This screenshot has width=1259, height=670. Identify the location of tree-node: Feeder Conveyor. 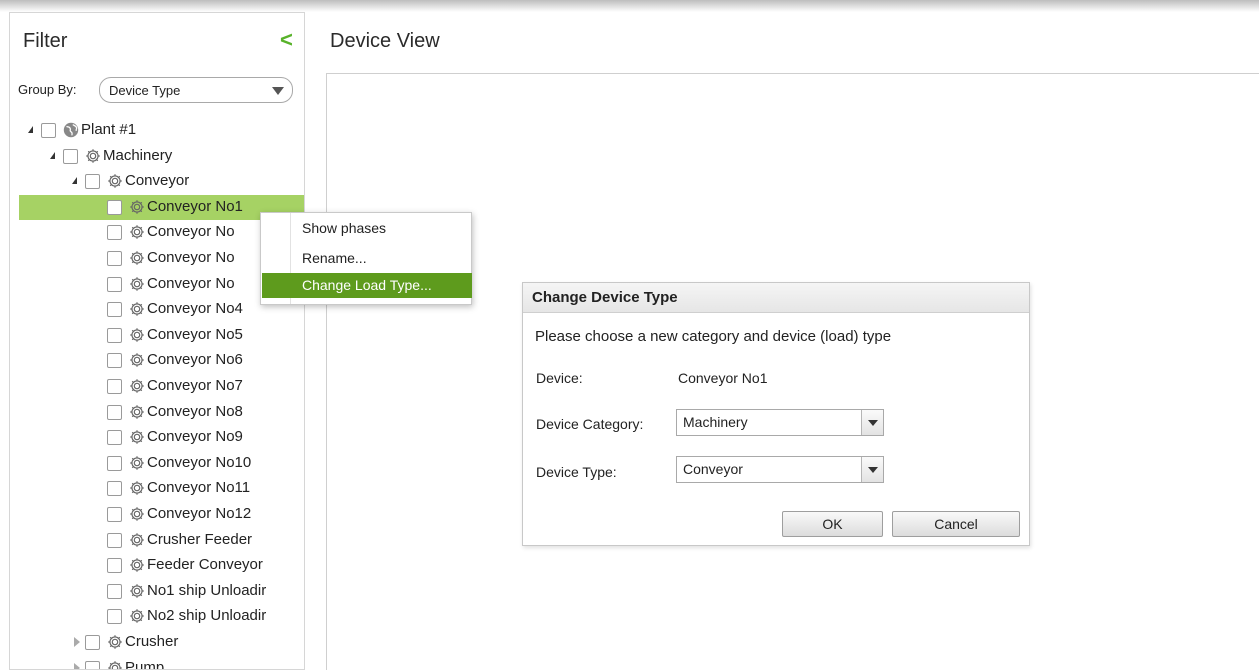
(157, 565).